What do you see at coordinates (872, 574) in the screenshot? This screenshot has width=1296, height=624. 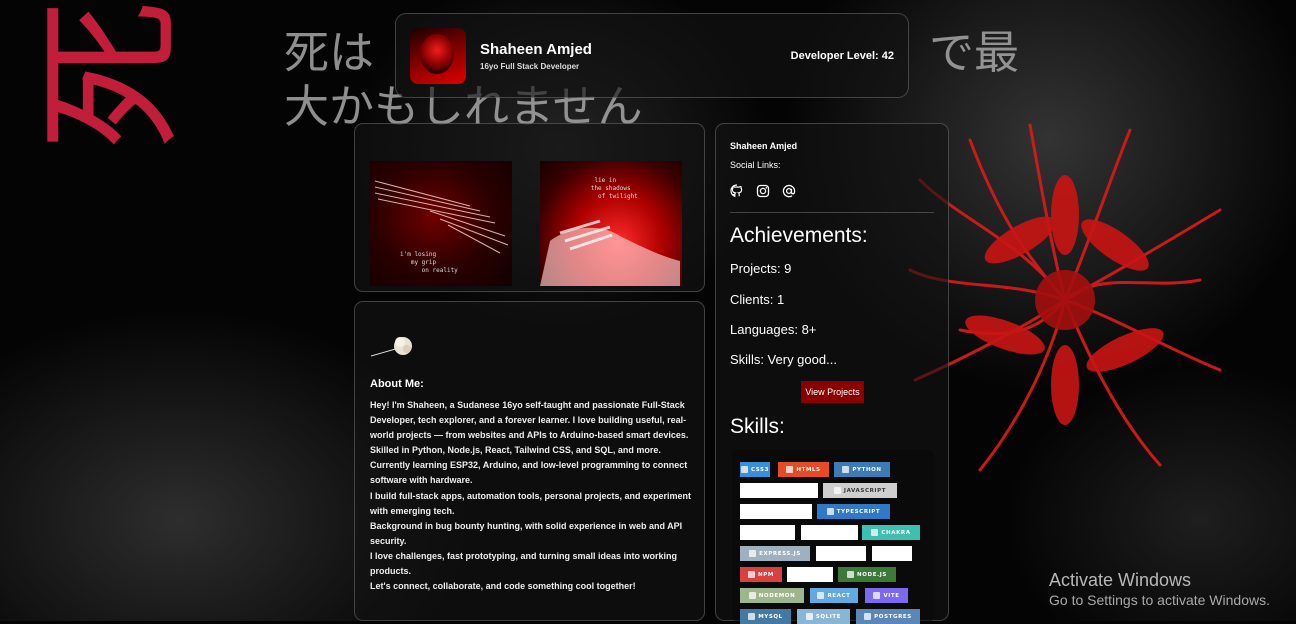 I see `skill-badge-label: NODE.JS` at bounding box center [872, 574].